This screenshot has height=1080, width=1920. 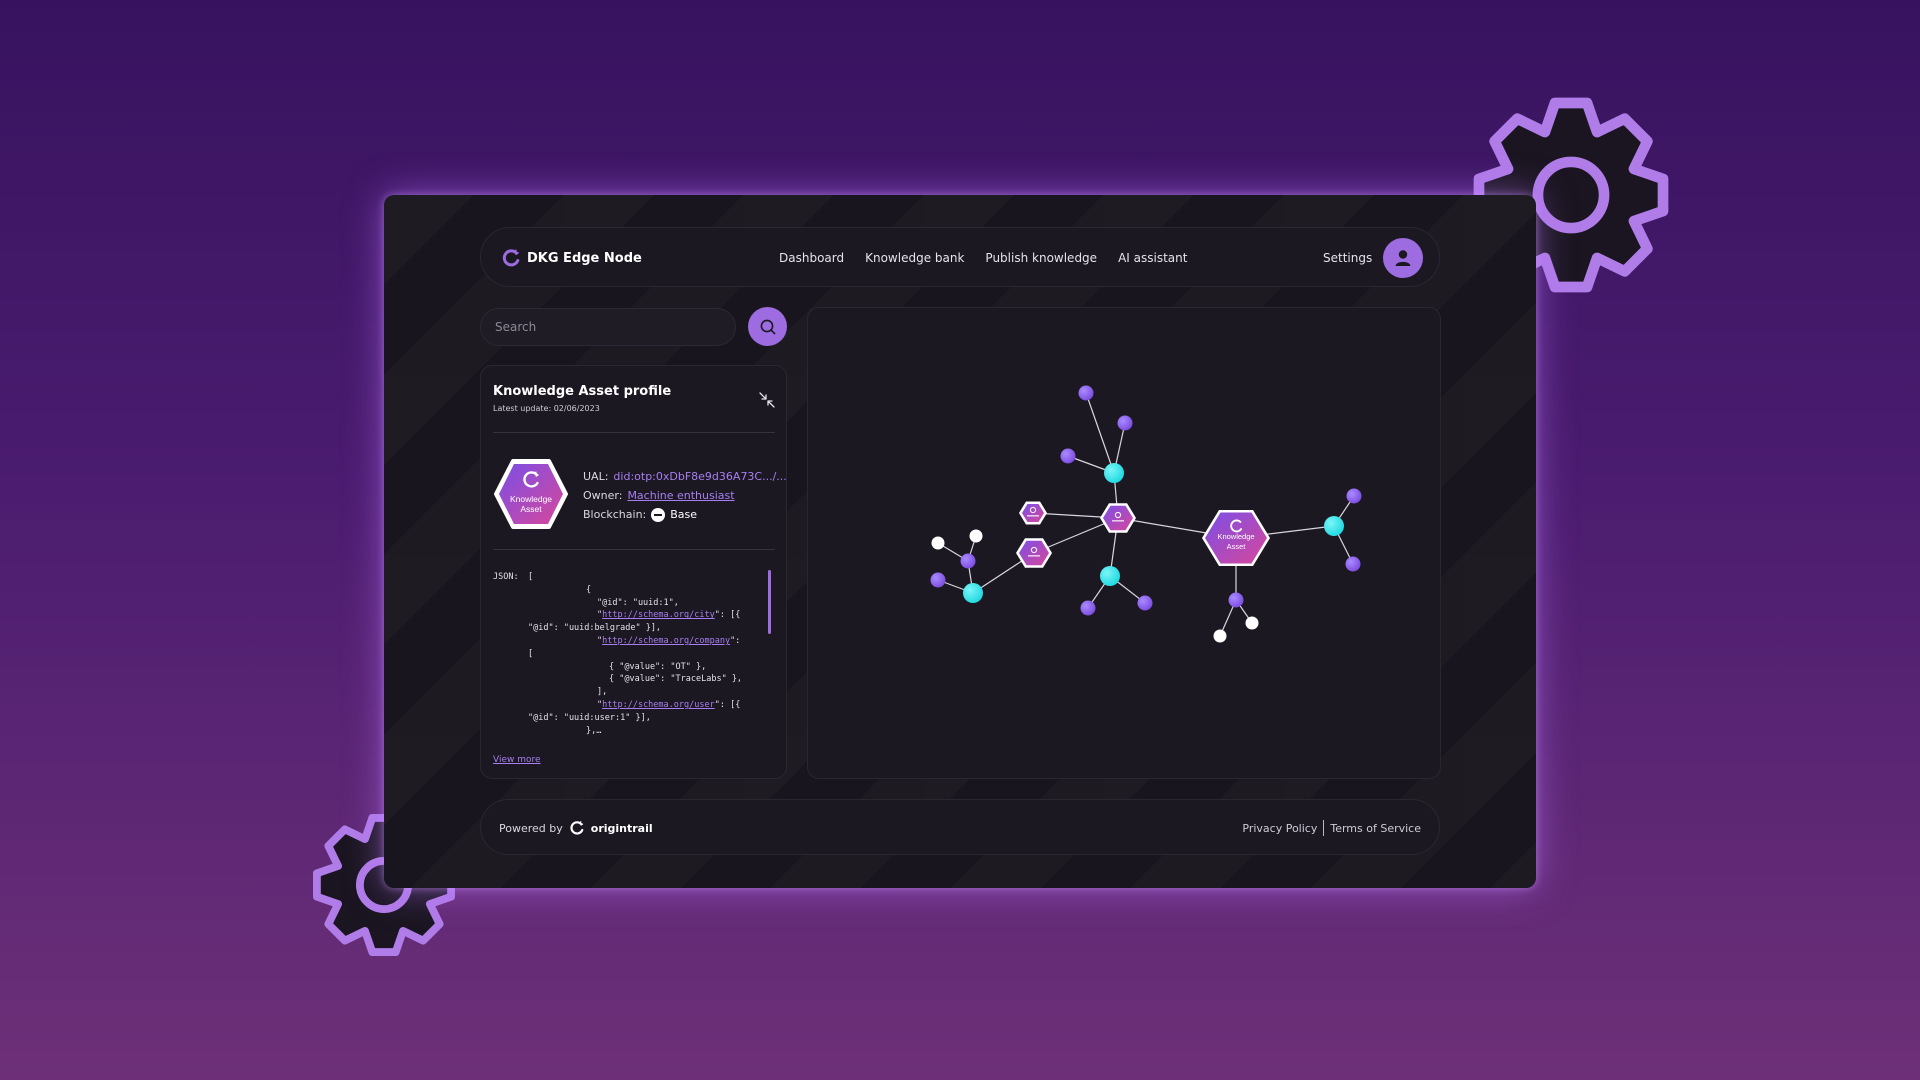 I want to click on owner-link: Machine enthusiast, so click(x=680, y=495).